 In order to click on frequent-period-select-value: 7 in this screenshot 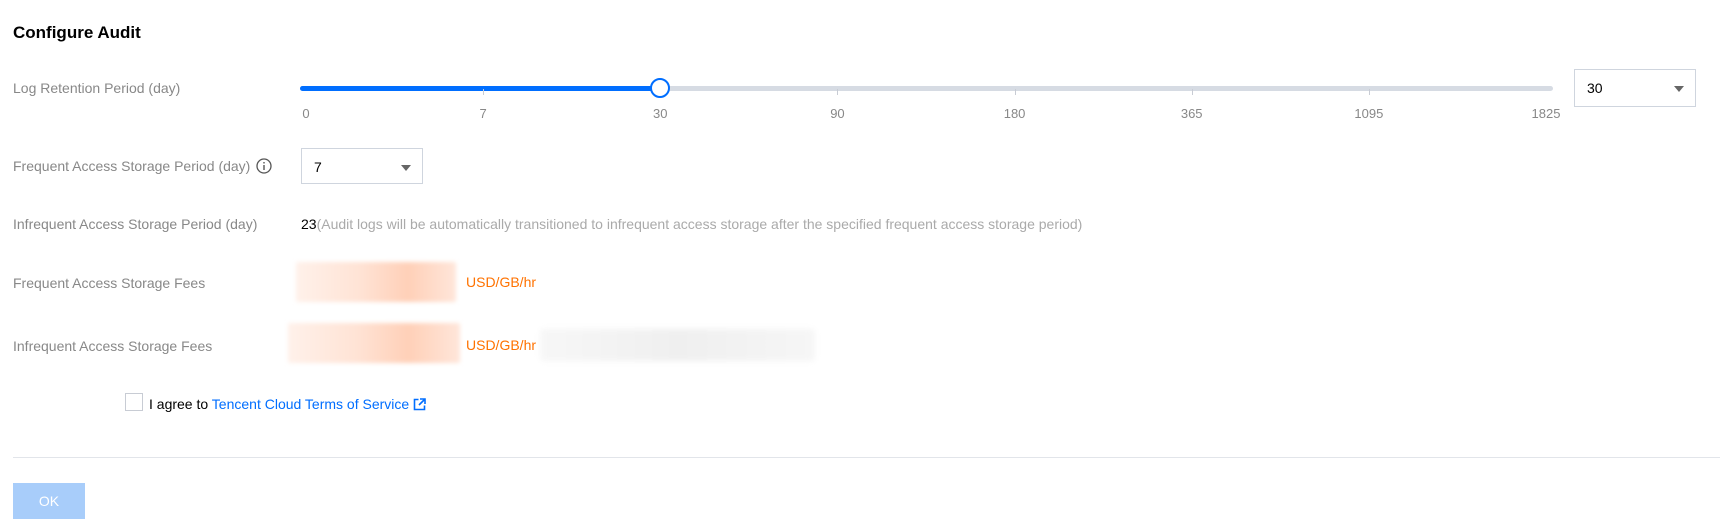, I will do `click(318, 167)`.